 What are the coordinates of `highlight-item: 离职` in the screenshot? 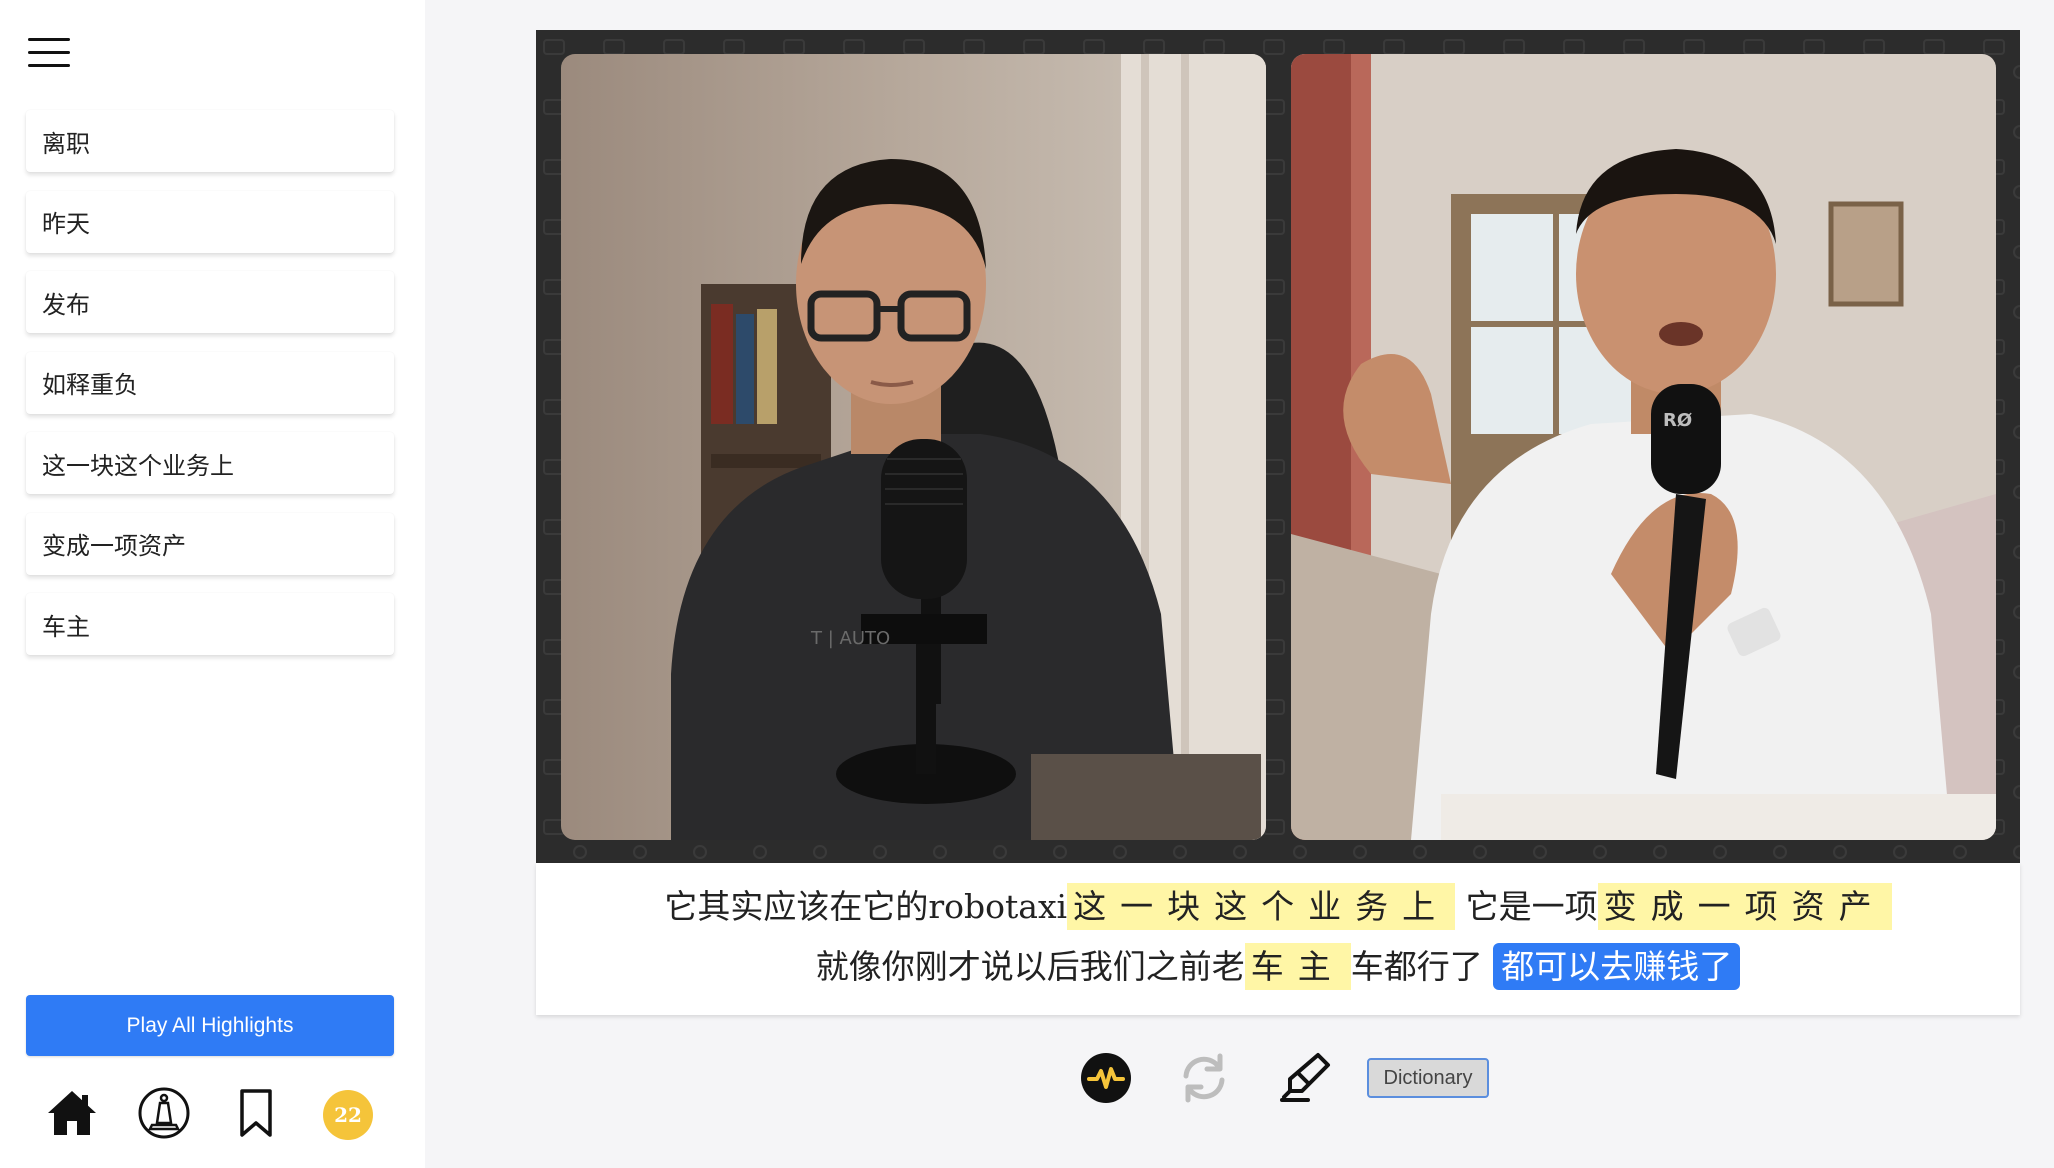 It's located at (210, 141).